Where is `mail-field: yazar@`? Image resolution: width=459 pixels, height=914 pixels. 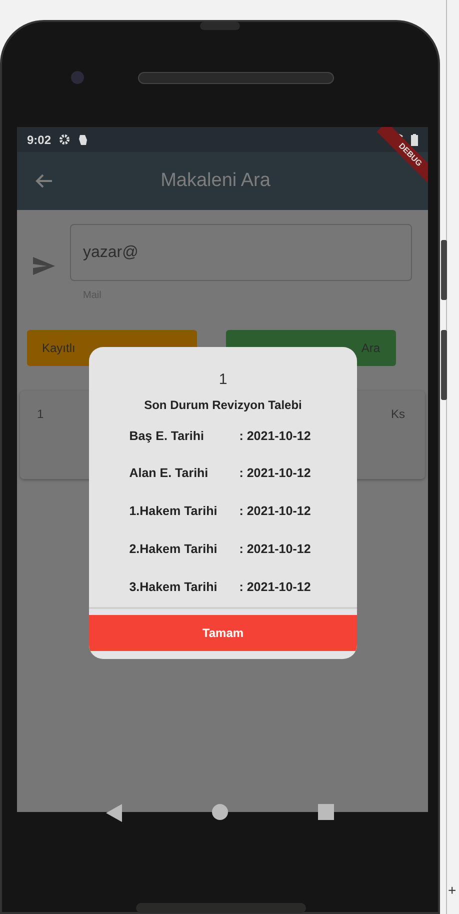
mail-field: yazar@ is located at coordinates (241, 252).